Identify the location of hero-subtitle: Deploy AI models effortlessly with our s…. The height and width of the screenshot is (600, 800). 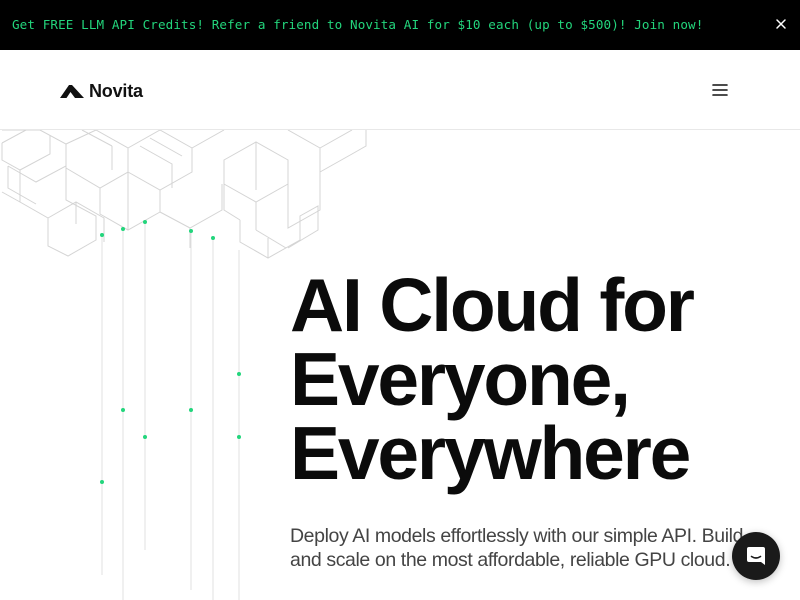
(545, 548).